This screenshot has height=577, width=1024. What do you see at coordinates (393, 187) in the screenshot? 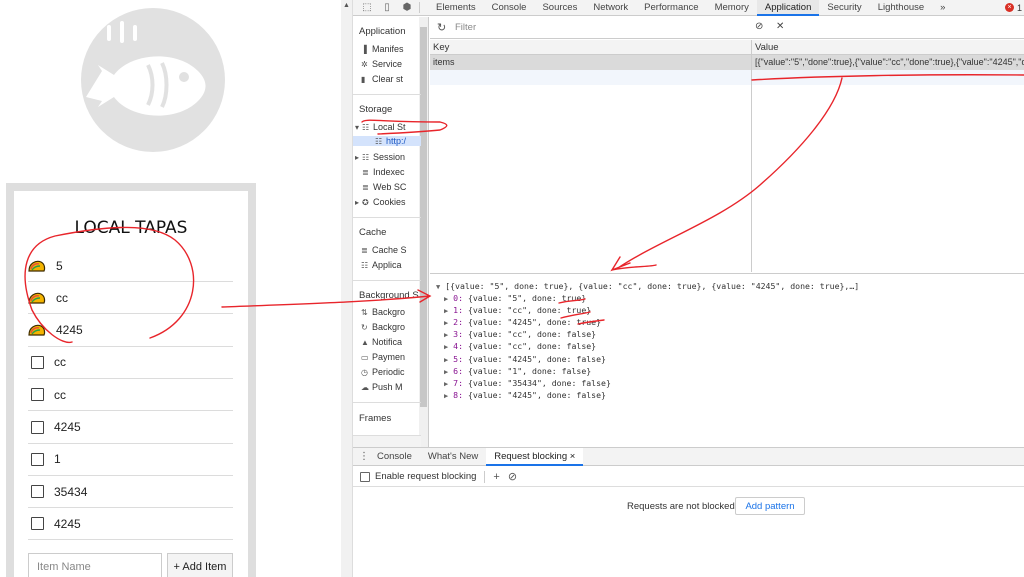
I see `sidebar-item-web-sql: ≣ Web SC` at bounding box center [393, 187].